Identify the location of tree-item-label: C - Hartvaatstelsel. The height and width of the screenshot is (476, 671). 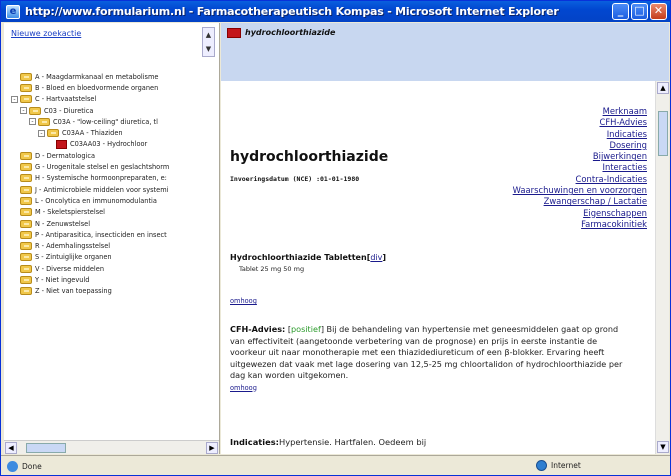
(66, 99).